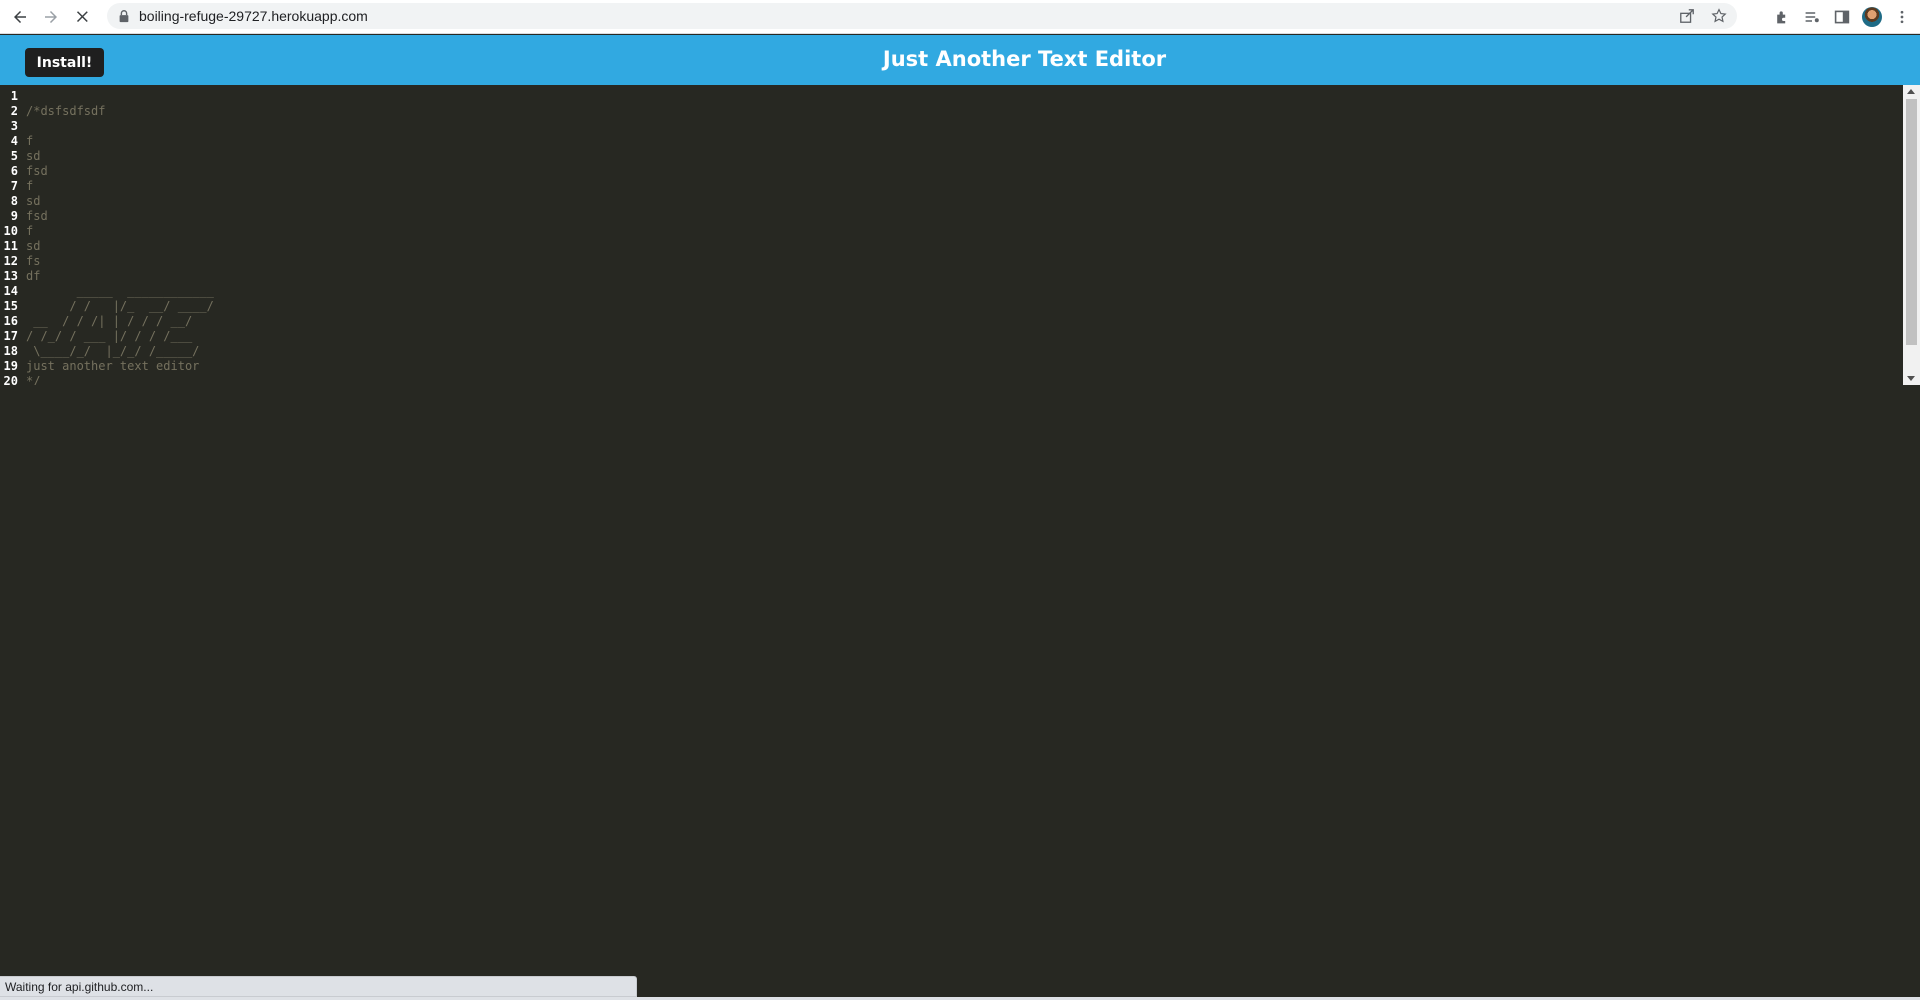 The width and height of the screenshot is (1920, 1000). Describe the element at coordinates (1719, 16) in the screenshot. I see `bookmark-star-icon` at that location.